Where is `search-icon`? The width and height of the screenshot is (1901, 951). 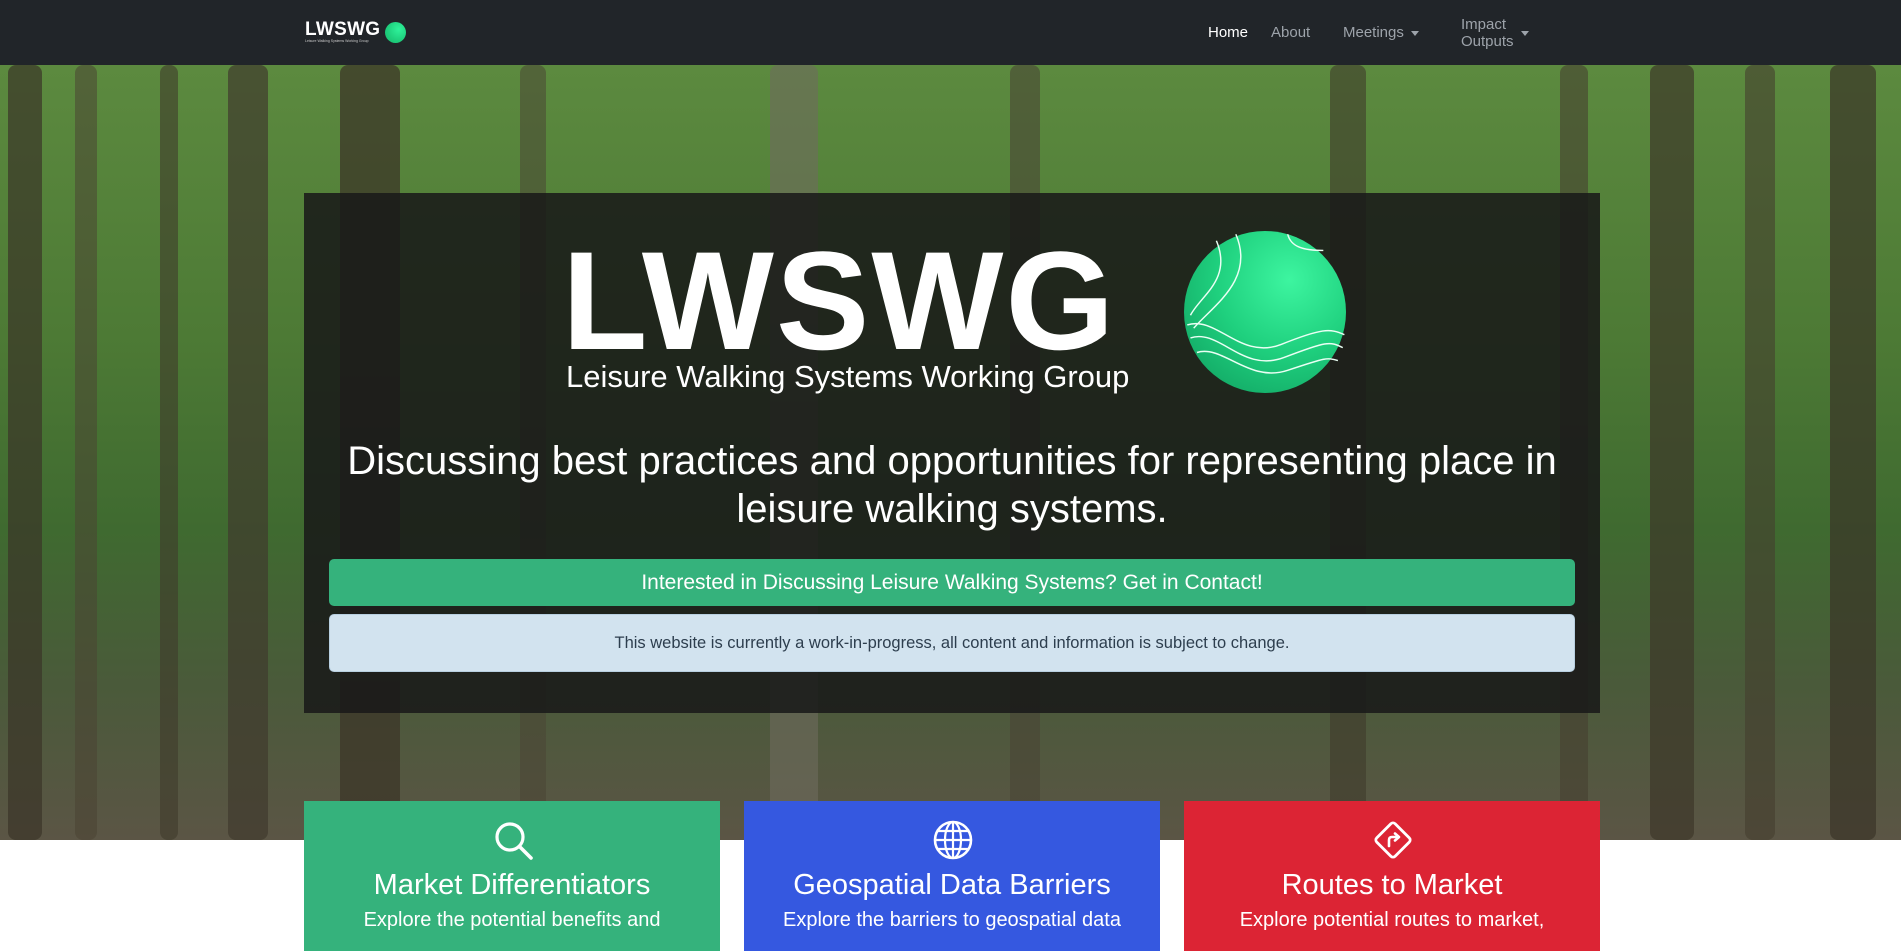 search-icon is located at coordinates (514, 841).